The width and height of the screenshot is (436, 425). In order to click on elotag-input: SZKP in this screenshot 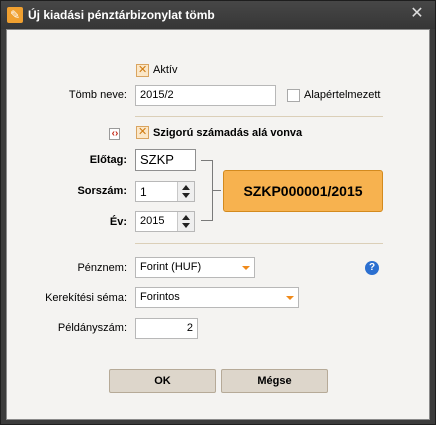, I will do `click(165, 160)`.